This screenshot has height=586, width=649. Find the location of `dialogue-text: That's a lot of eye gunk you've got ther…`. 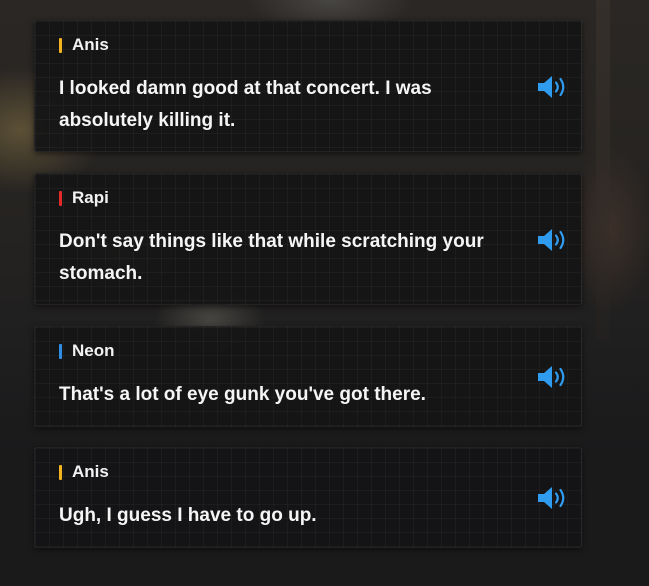

dialogue-text: That's a lot of eye gunk you've got ther… is located at coordinates (242, 394).